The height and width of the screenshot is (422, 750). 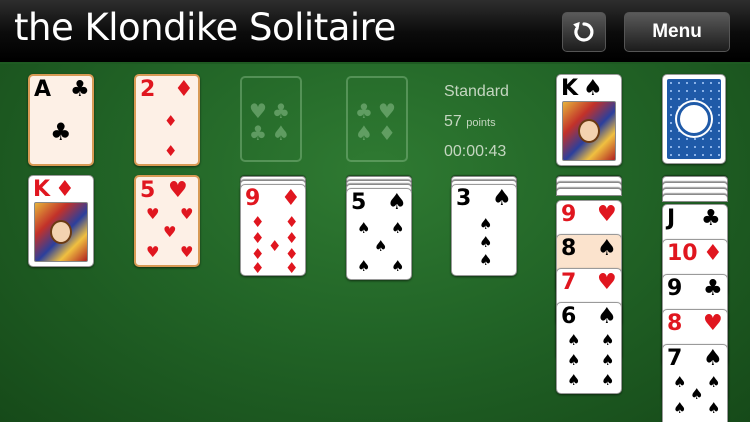 I want to click on top-bar: the Klondike Solitaire Menu, so click(x=375, y=31).